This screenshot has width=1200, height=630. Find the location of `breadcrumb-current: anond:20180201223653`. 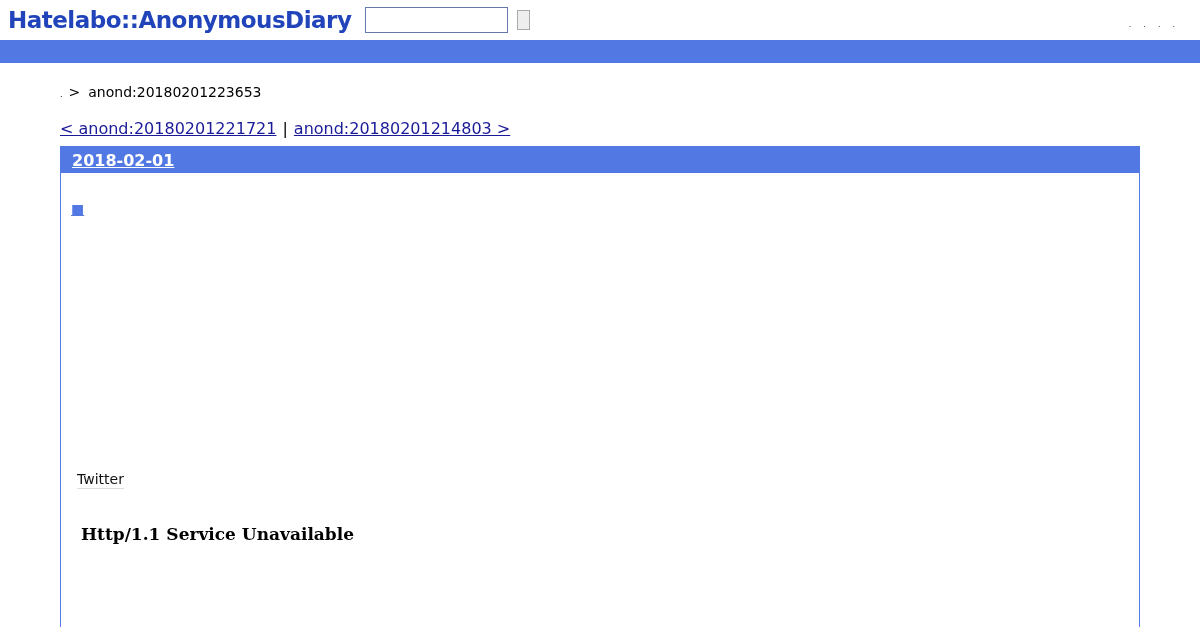

breadcrumb-current: anond:20180201223653 is located at coordinates (175, 92).